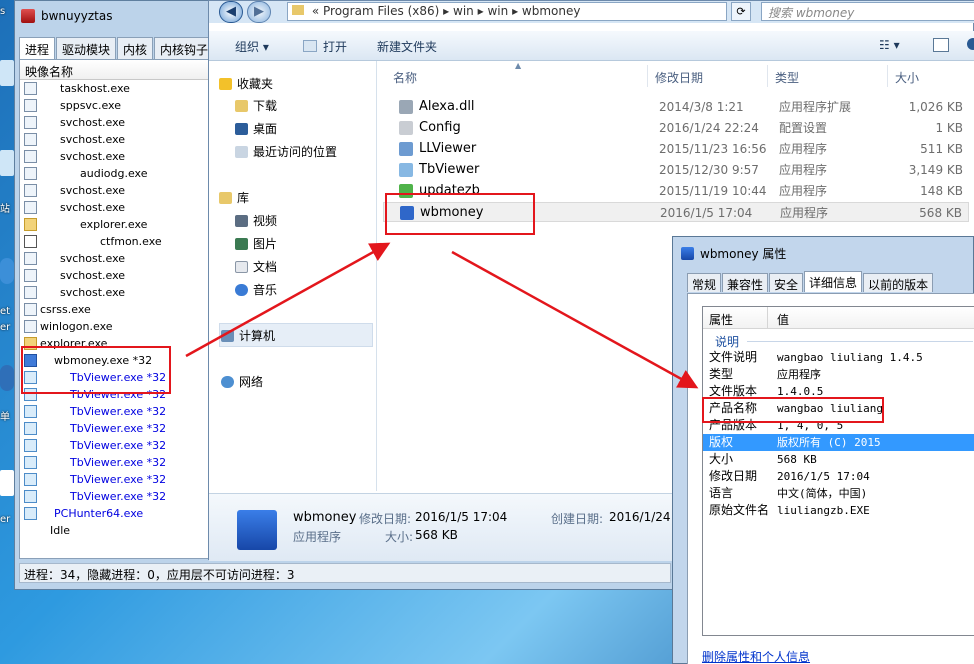  What do you see at coordinates (442, 315) in the screenshot?
I see `annotation-arrows` at bounding box center [442, 315].